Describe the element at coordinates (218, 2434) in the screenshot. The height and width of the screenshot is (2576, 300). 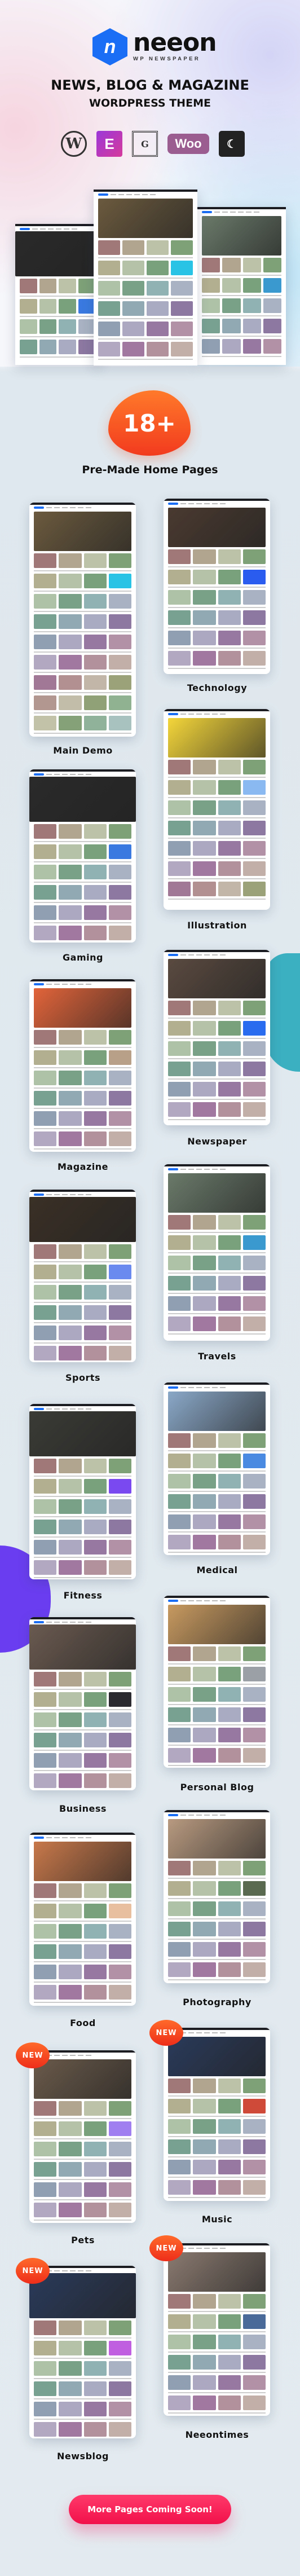
I see `home-page-label: Neeontimes` at that location.